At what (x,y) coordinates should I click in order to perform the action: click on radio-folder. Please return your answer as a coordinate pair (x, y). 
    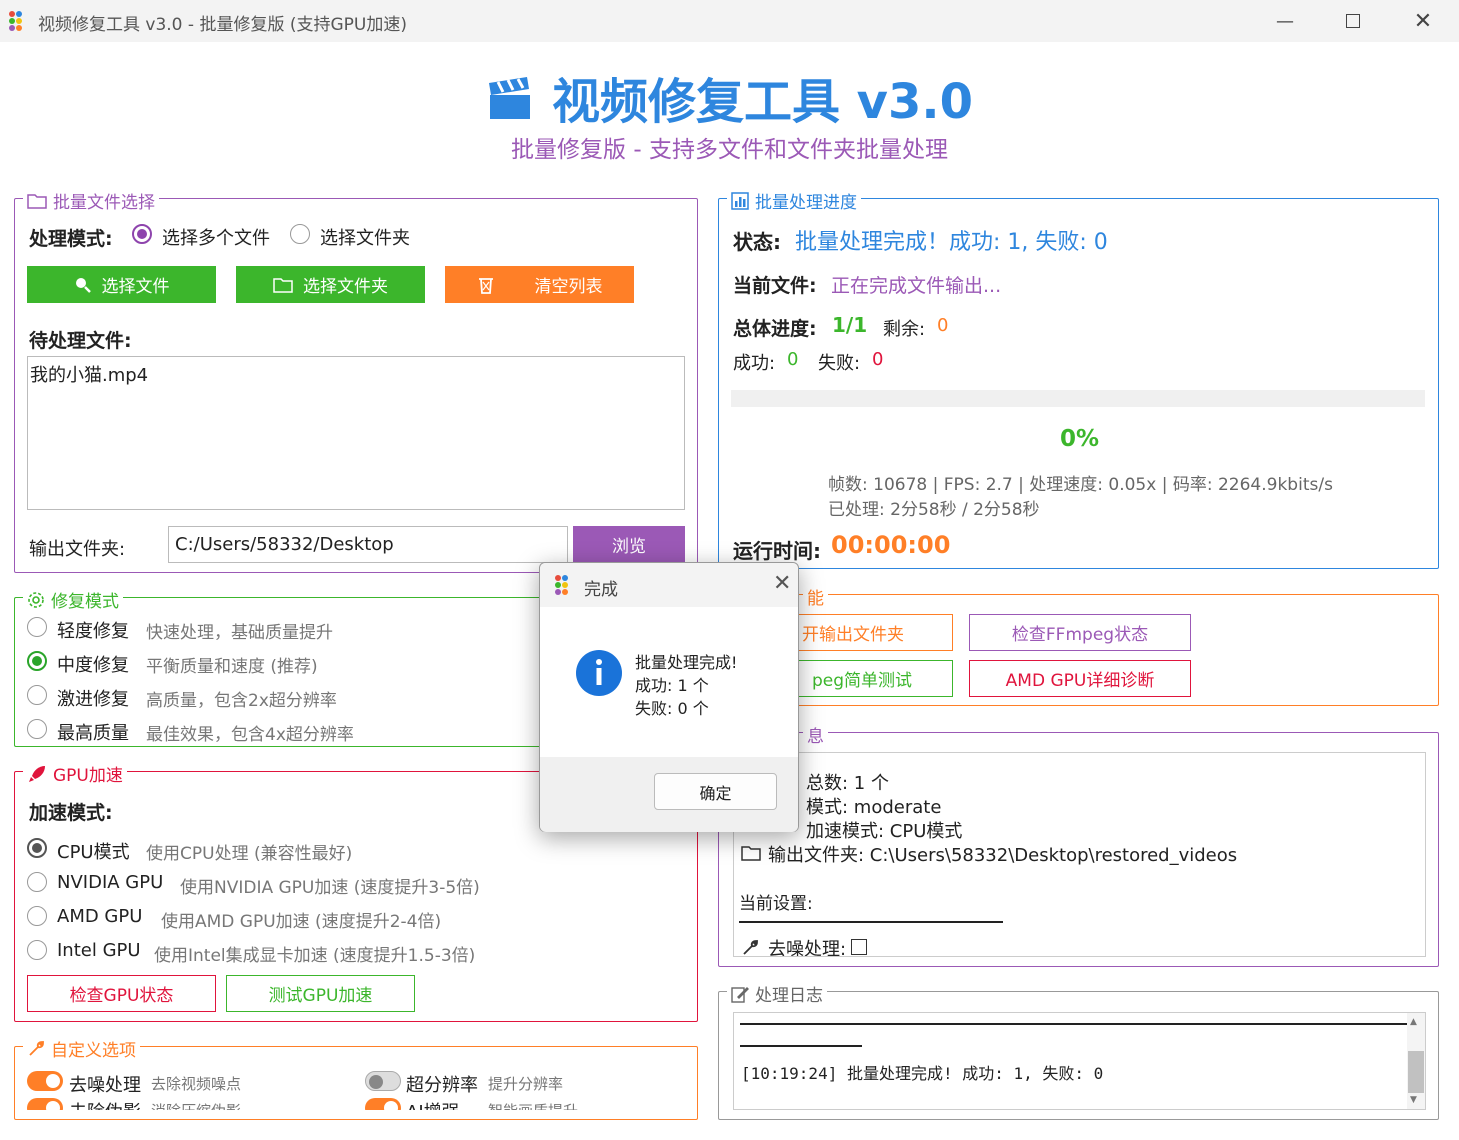
    Looking at the image, I should click on (300, 234).